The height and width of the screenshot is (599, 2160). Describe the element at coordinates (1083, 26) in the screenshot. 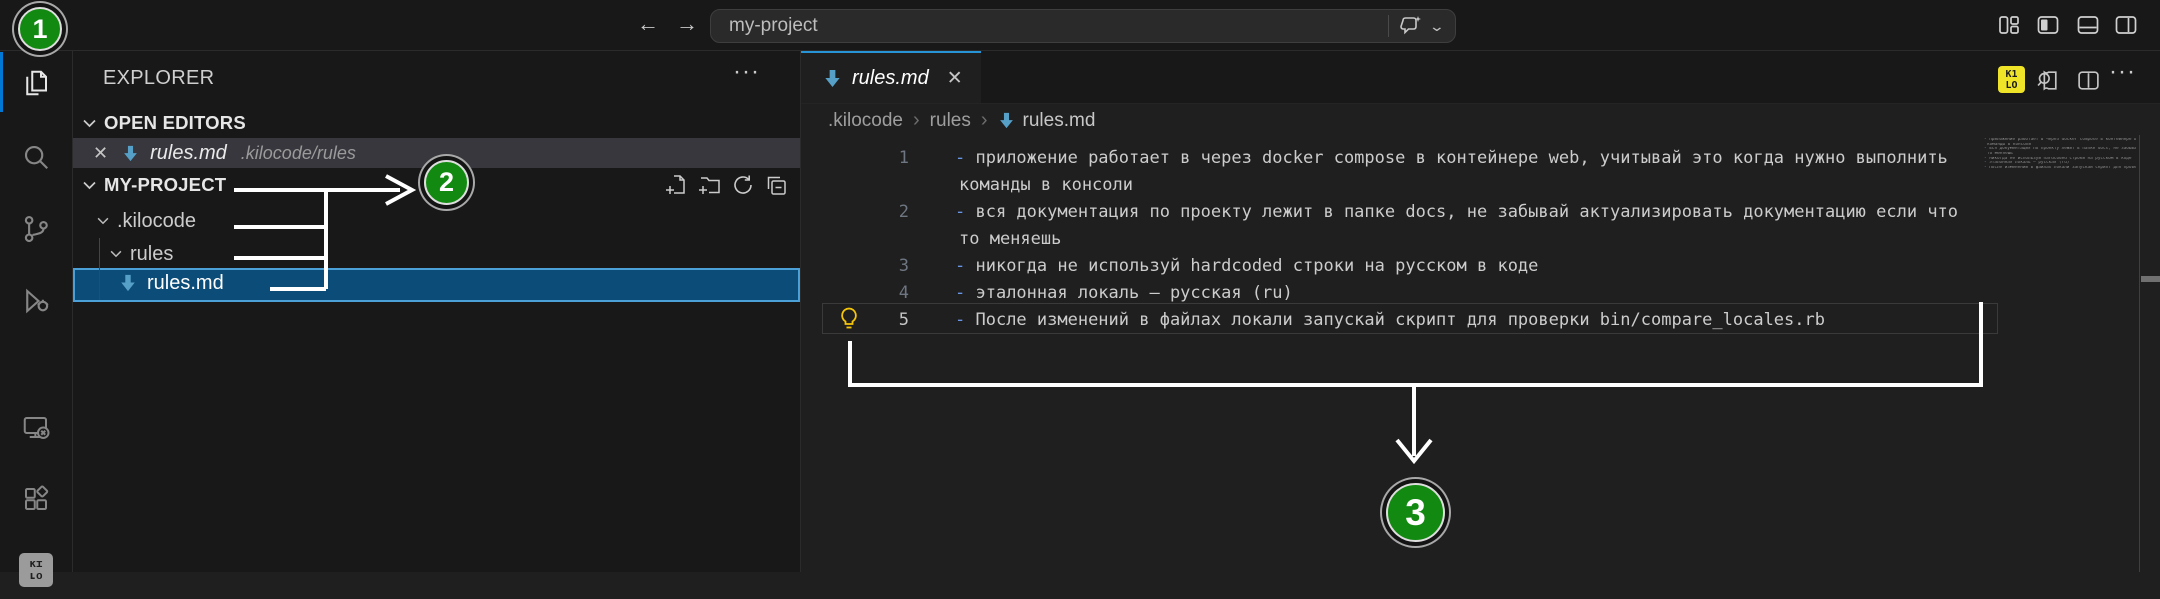

I see `command-center: my-project ⌄` at that location.